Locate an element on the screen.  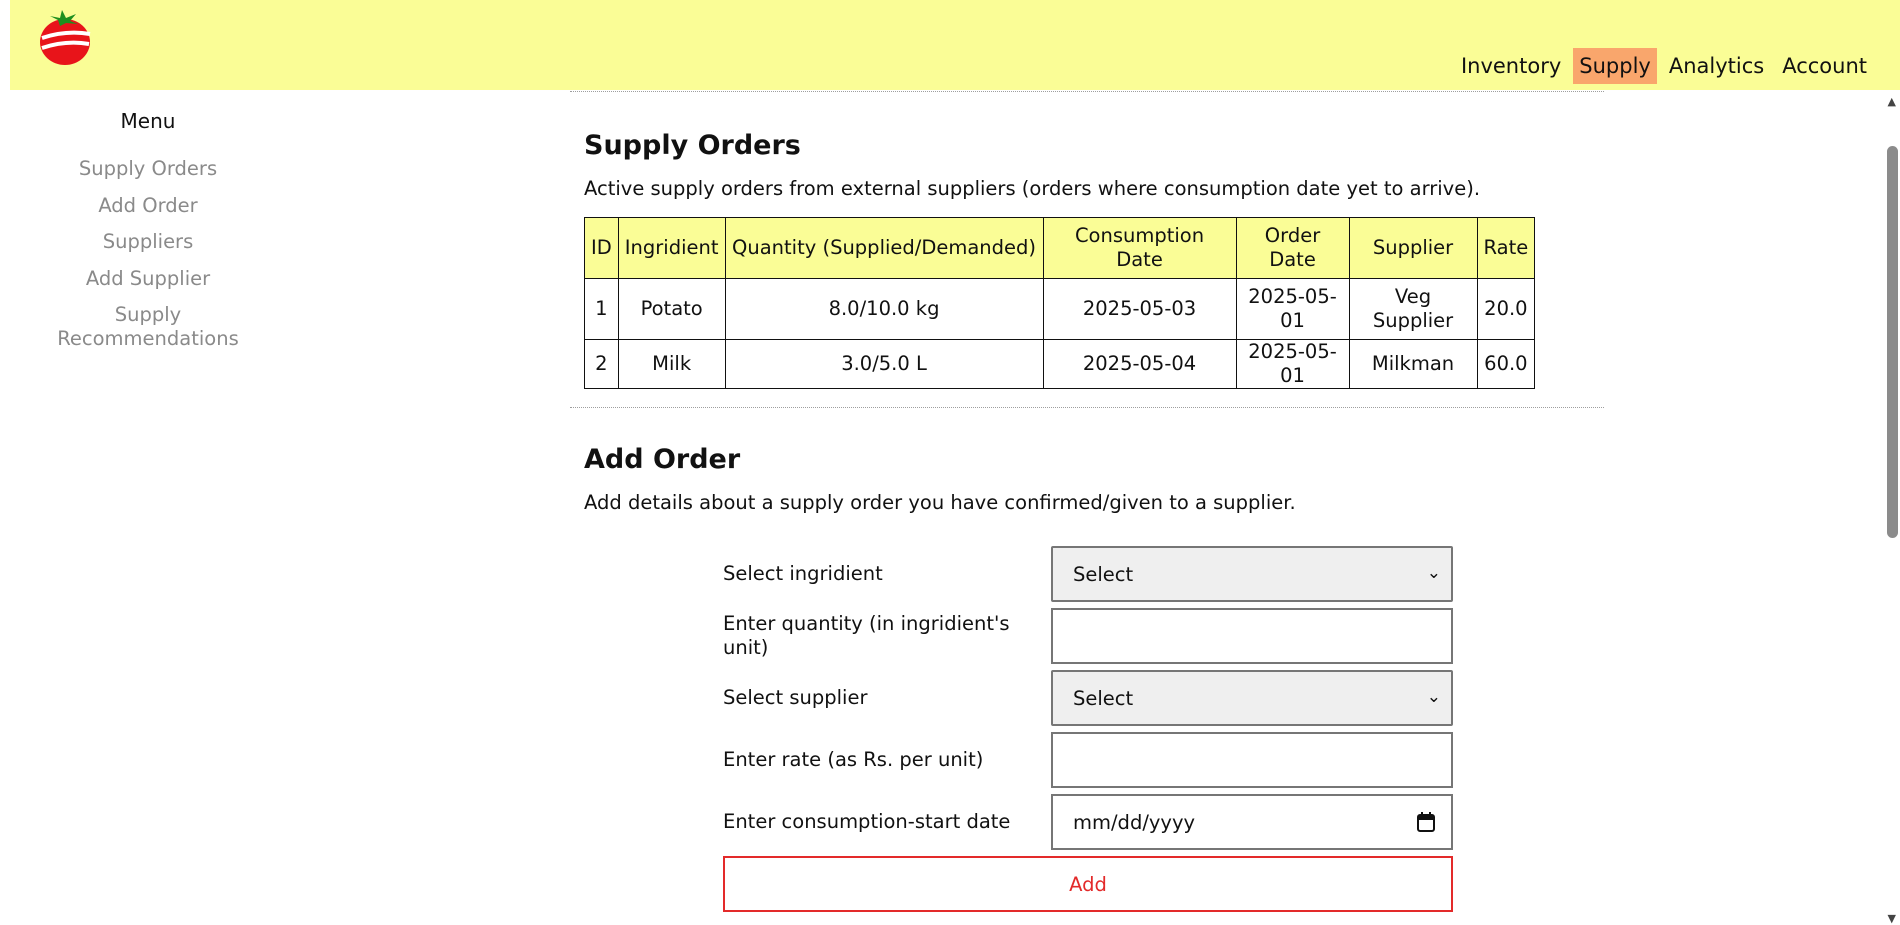
rate-input is located at coordinates (1252, 760).